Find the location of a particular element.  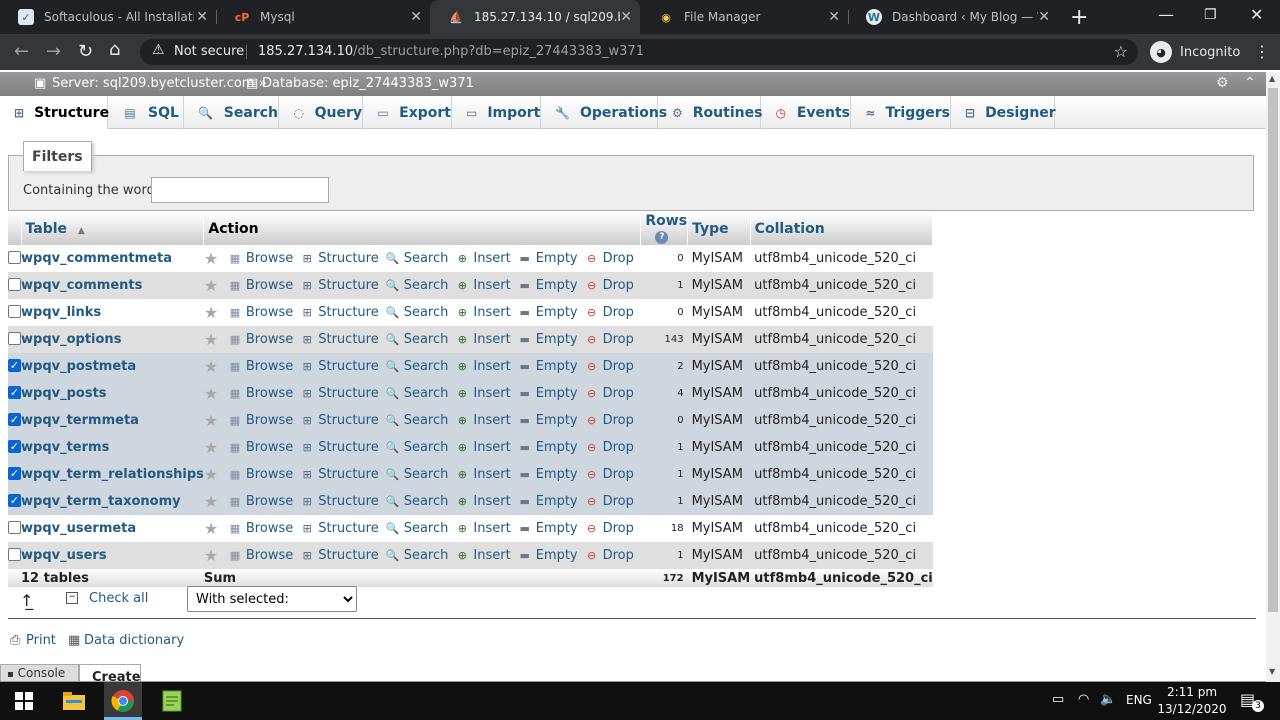

new-tab-button: + is located at coordinates (1079, 17).